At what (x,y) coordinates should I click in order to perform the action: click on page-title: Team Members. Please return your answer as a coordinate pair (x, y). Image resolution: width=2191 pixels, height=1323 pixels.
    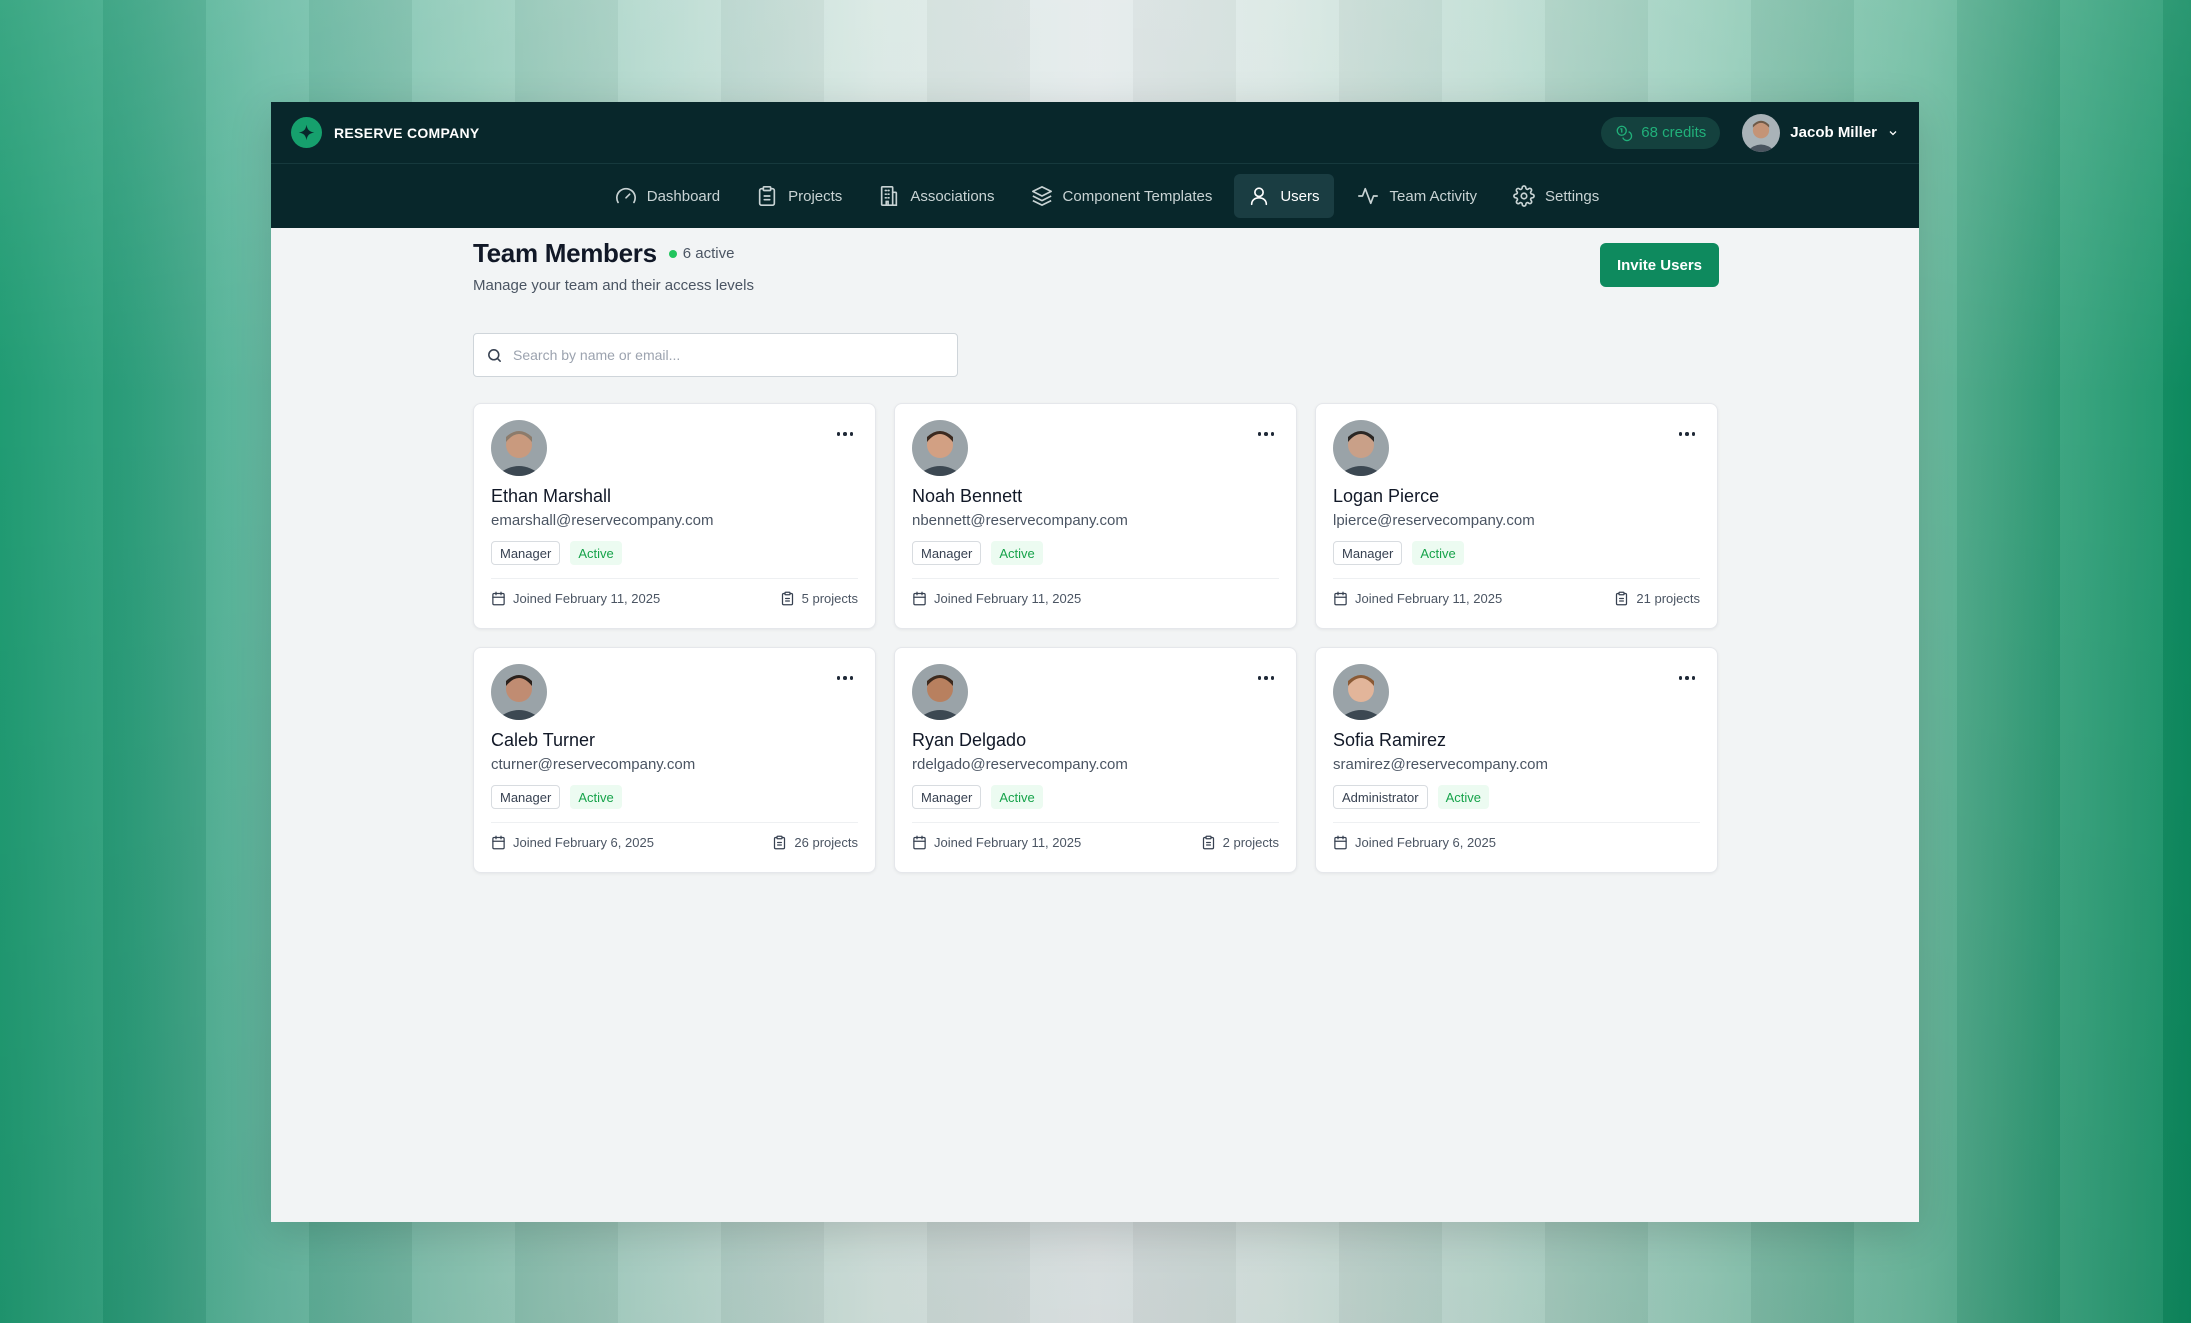
    Looking at the image, I should click on (565, 253).